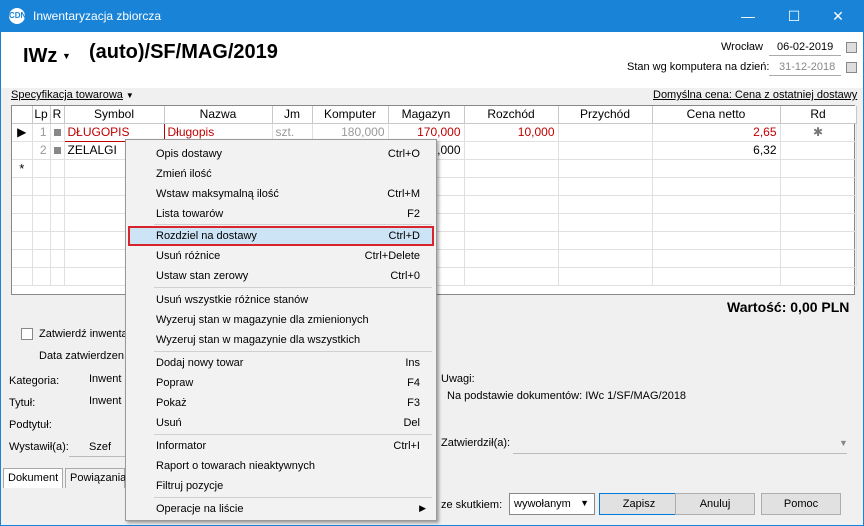  Describe the element at coordinates (716, 150) in the screenshot. I see `cena-cell: 6,32` at that location.